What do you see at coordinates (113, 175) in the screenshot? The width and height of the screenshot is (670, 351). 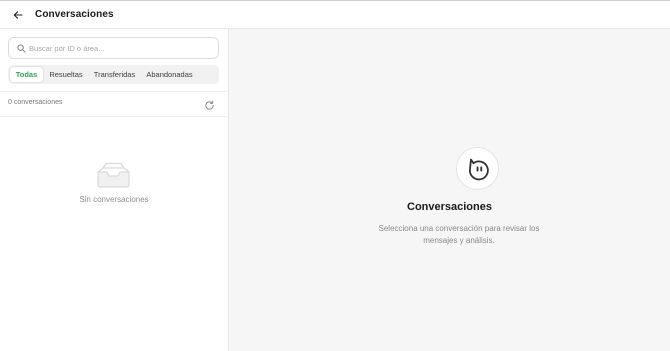 I see `inbox-icon` at bounding box center [113, 175].